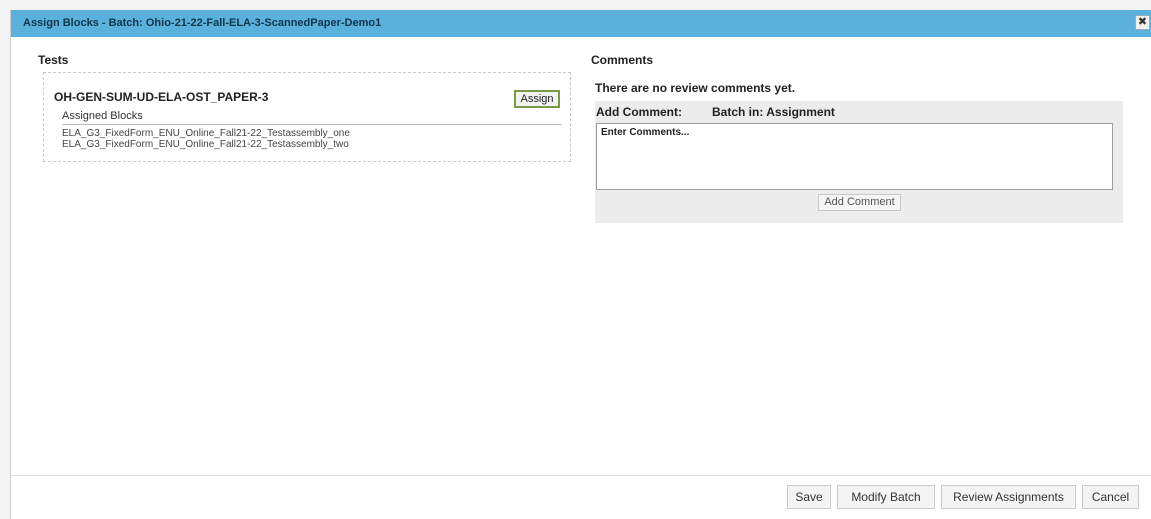 The height and width of the screenshot is (519, 1151). I want to click on assign-button: Assign, so click(537, 99).